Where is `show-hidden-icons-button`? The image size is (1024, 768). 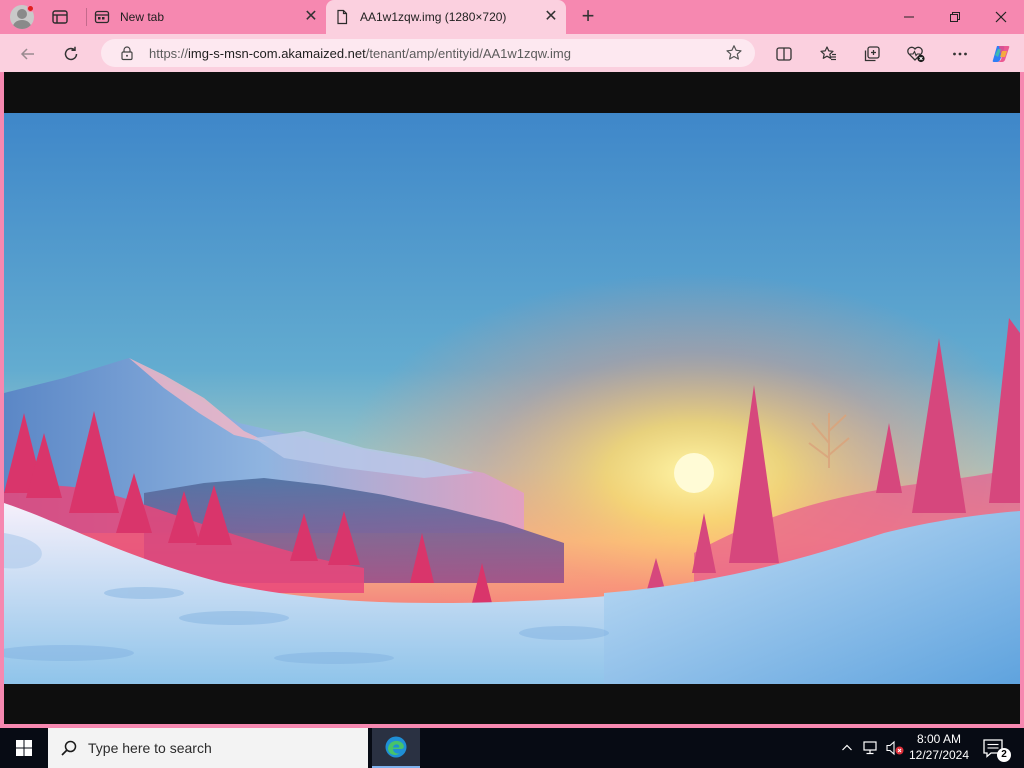
show-hidden-icons-button is located at coordinates (847, 748).